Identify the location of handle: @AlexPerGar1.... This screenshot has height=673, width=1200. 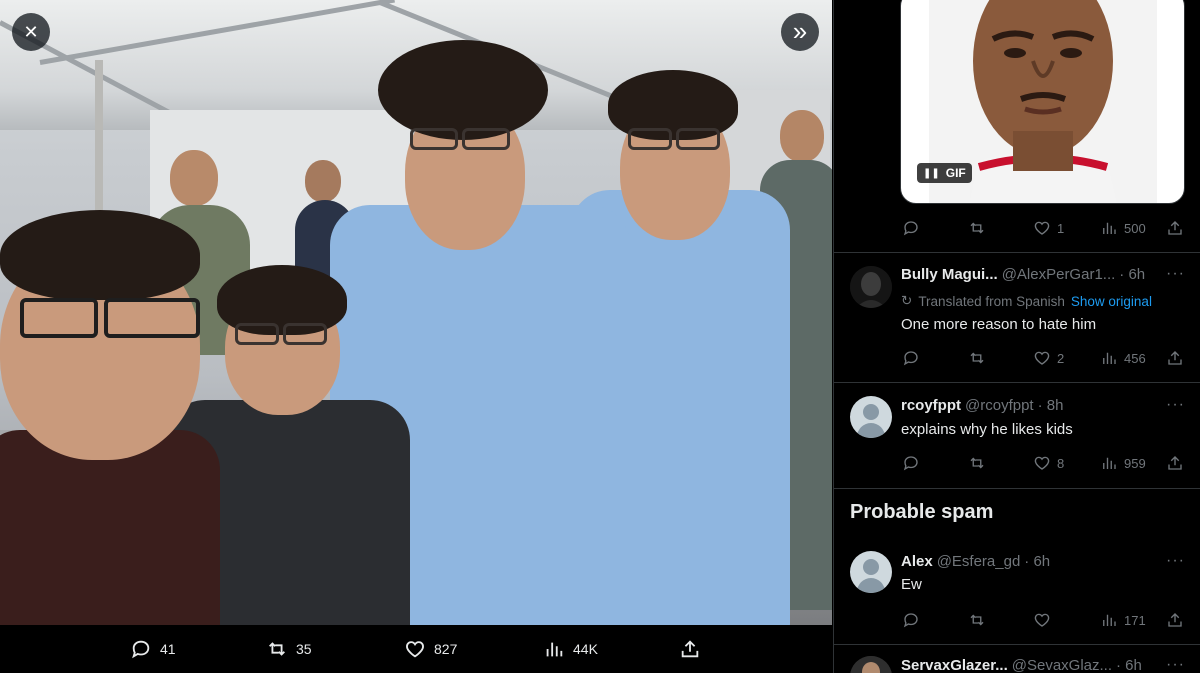
(1059, 274).